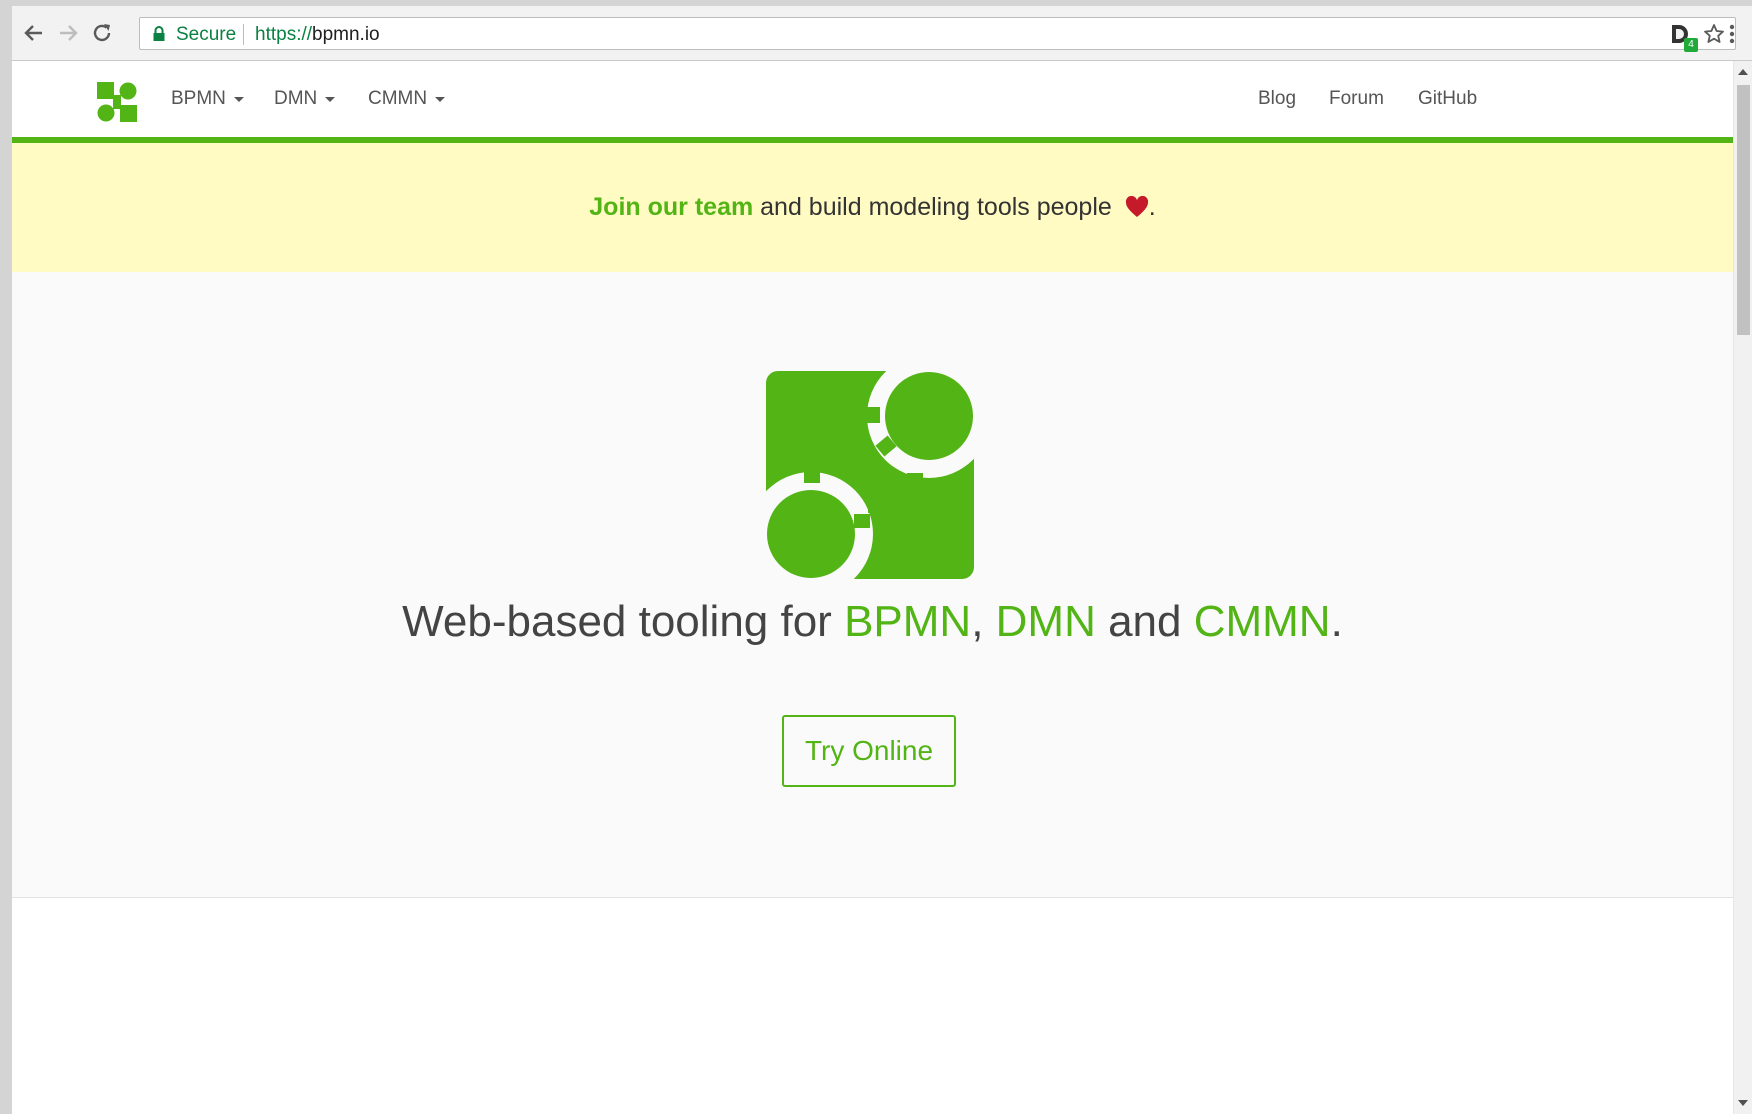 This screenshot has height=1114, width=1752. What do you see at coordinates (1356, 99) in the screenshot?
I see `nav-link-forum: Forum` at bounding box center [1356, 99].